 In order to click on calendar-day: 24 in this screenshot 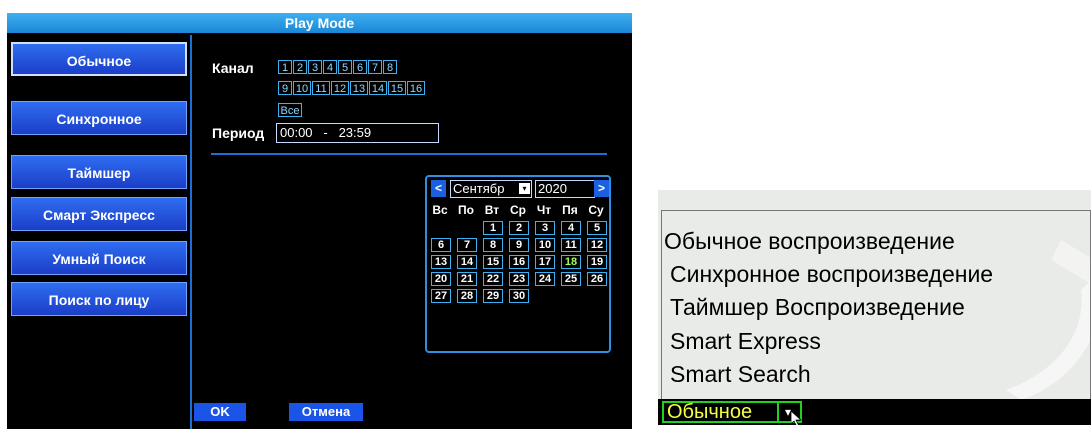, I will do `click(545, 279)`.